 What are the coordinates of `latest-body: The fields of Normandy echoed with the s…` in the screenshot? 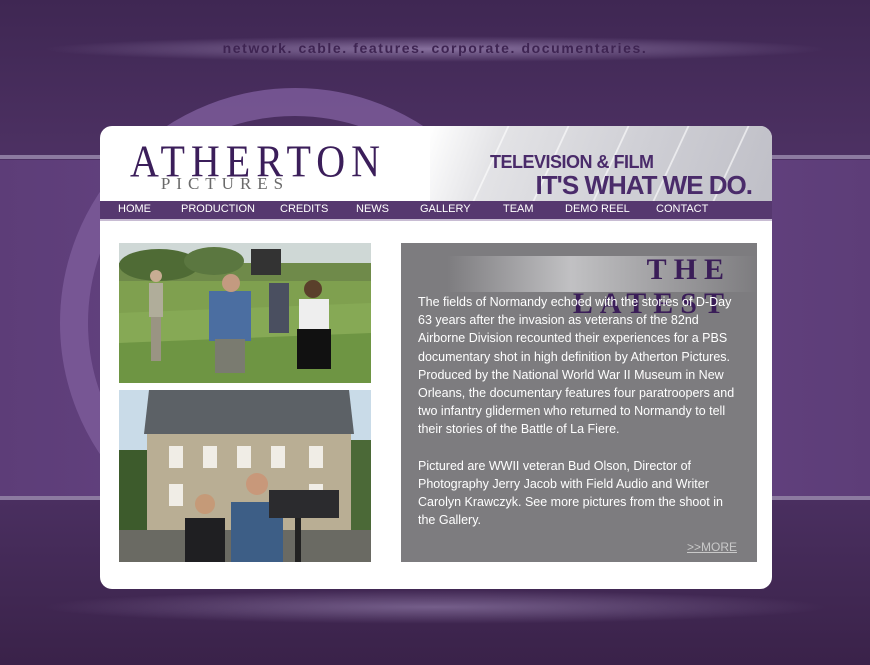 It's located at (580, 420).